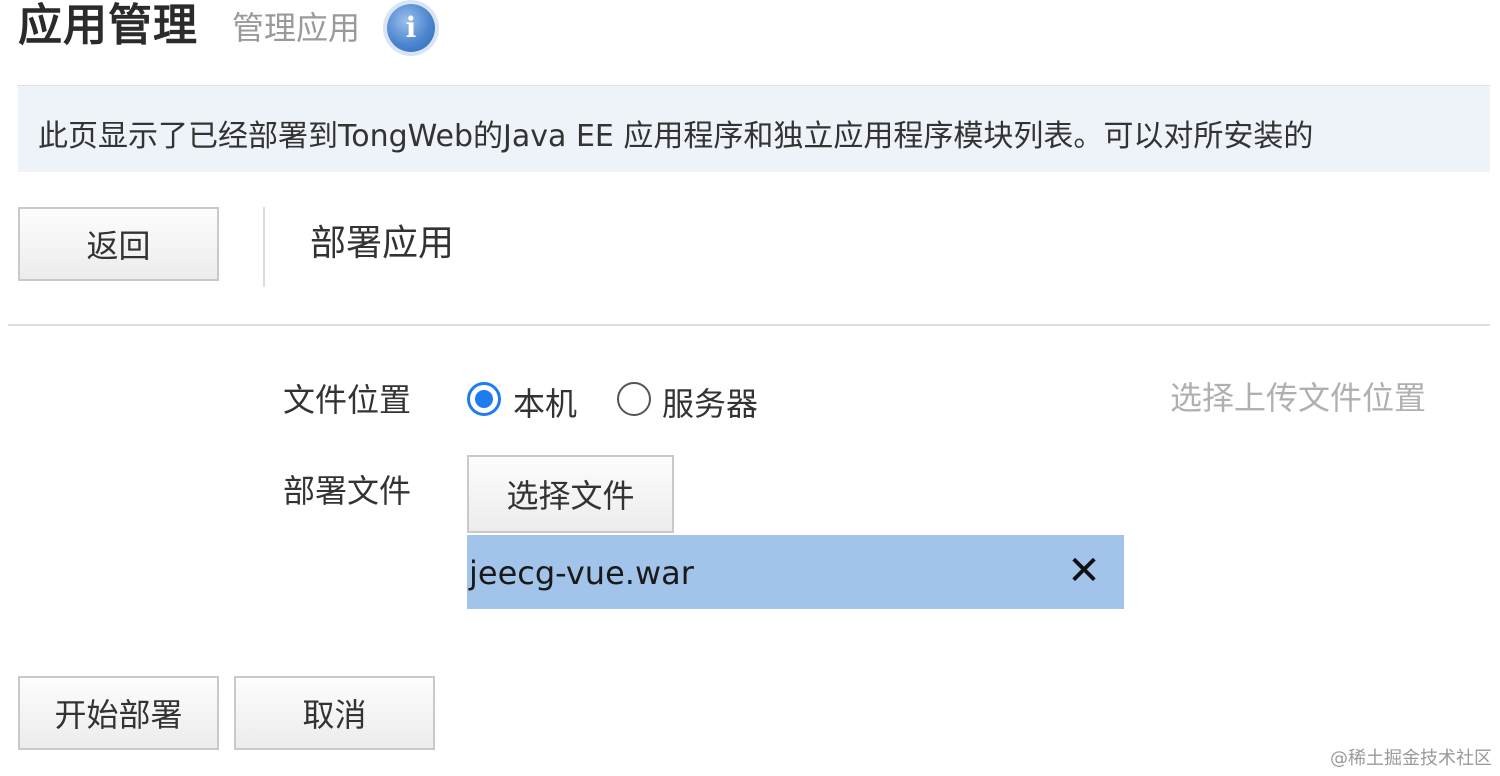 The height and width of the screenshot is (776, 1500). I want to click on choose-file-button: 选择文件, so click(570, 494).